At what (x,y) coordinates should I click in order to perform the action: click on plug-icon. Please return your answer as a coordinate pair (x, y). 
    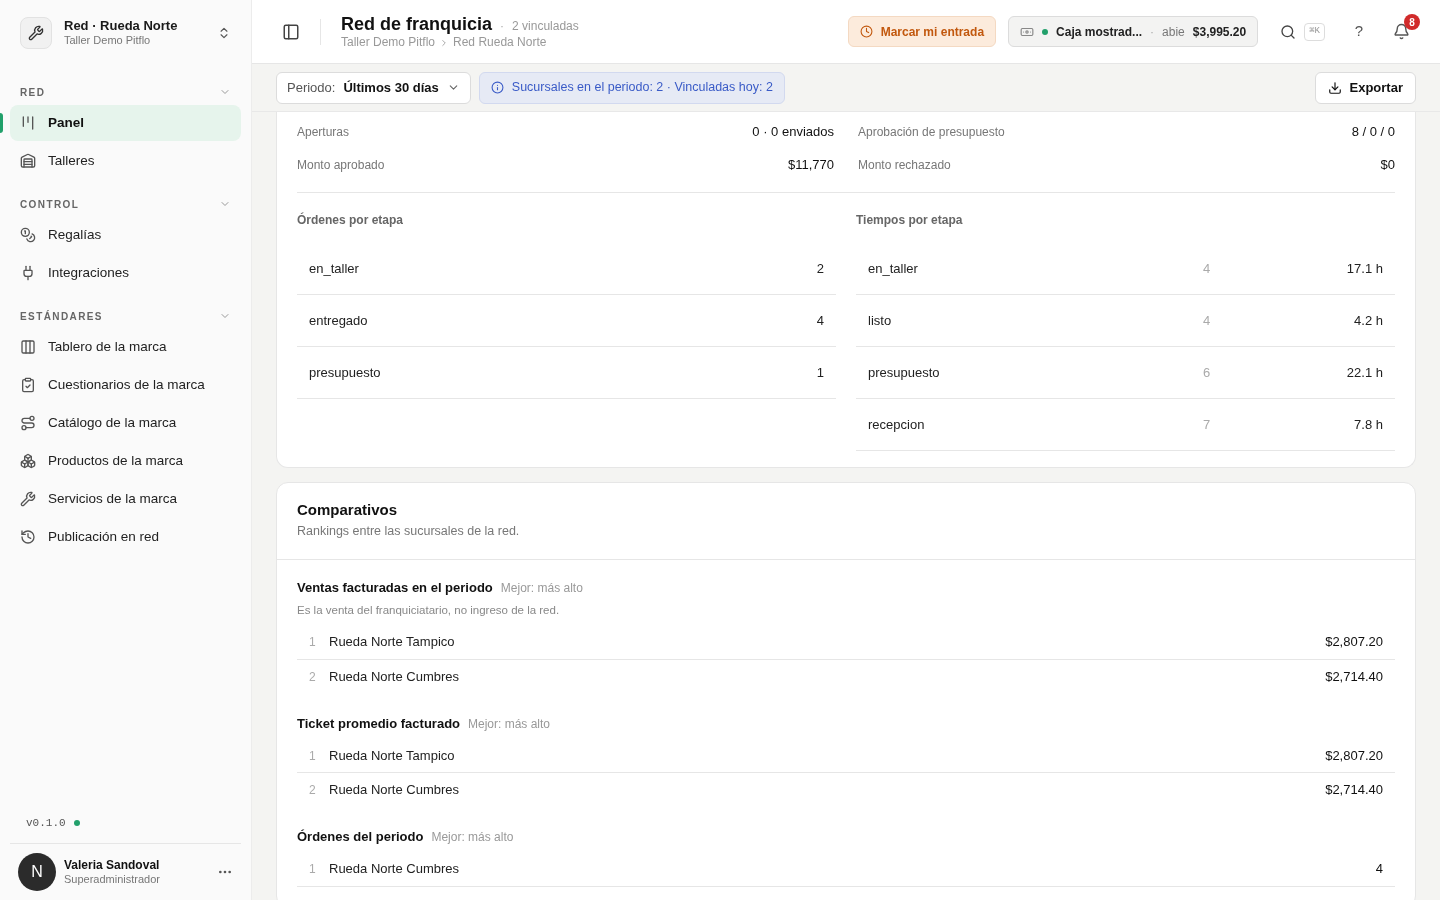
    Looking at the image, I should click on (28, 273).